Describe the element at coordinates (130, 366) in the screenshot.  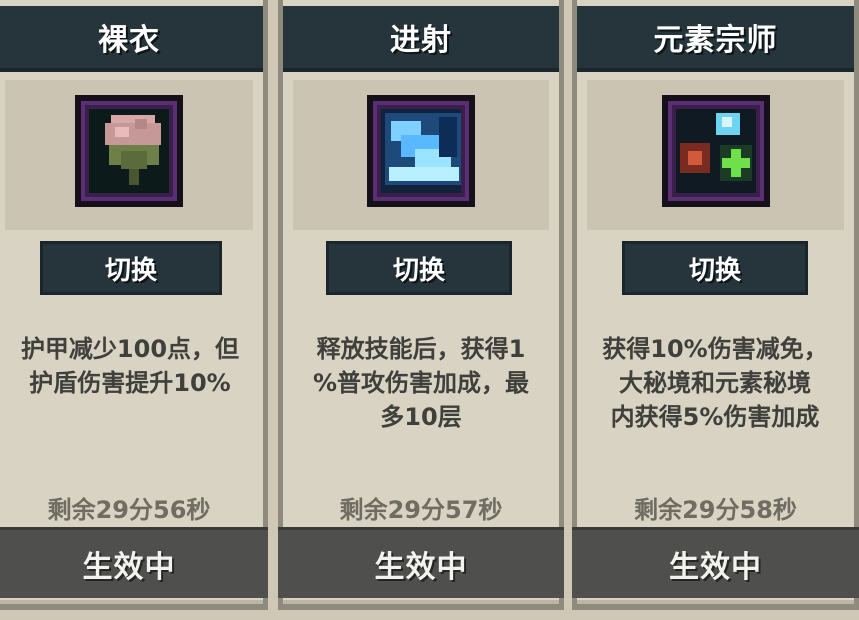
I see `buff-description: 护甲减少100点，但 护盾伤害提升10%` at that location.